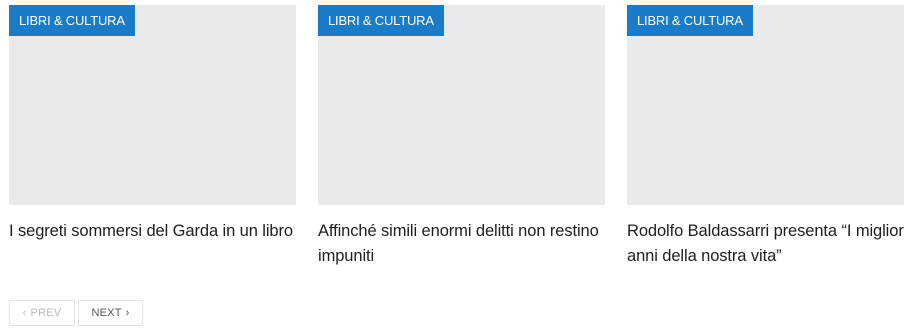 The width and height of the screenshot is (904, 329). Describe the element at coordinates (106, 313) in the screenshot. I see `next-label: NEXT` at that location.